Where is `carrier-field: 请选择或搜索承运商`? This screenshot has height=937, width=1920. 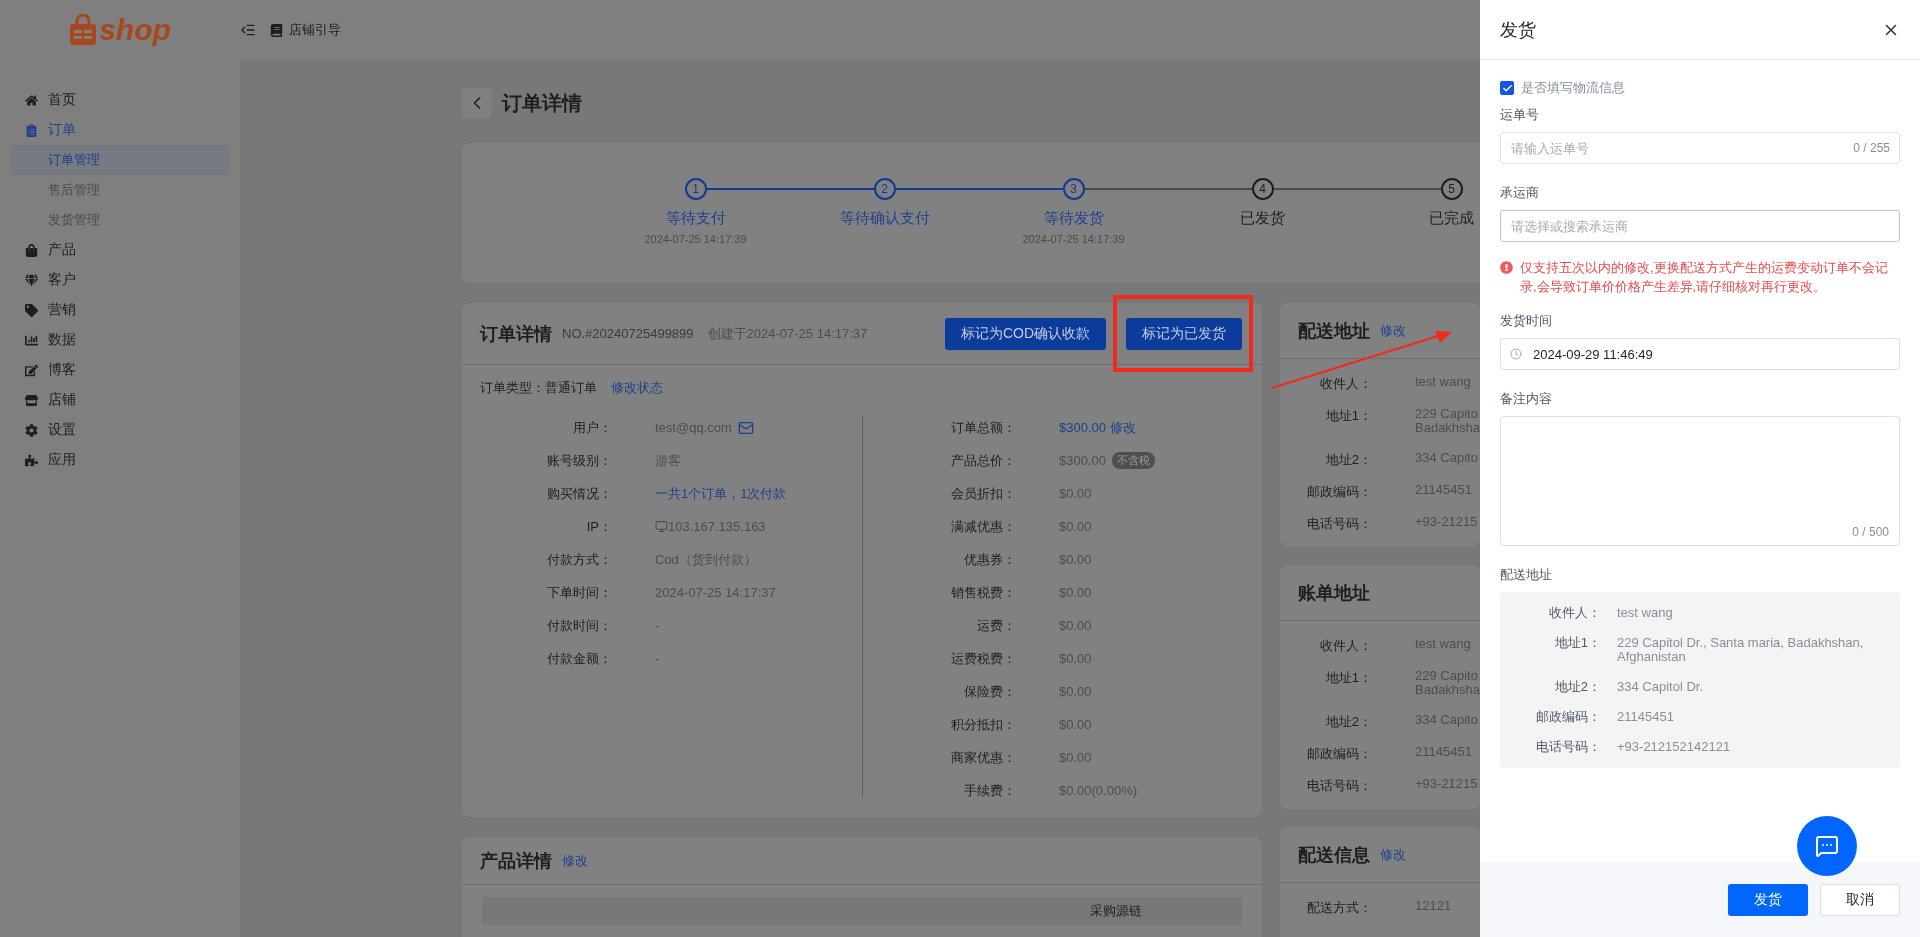 carrier-field: 请选择或搜索承运商 is located at coordinates (1700, 226).